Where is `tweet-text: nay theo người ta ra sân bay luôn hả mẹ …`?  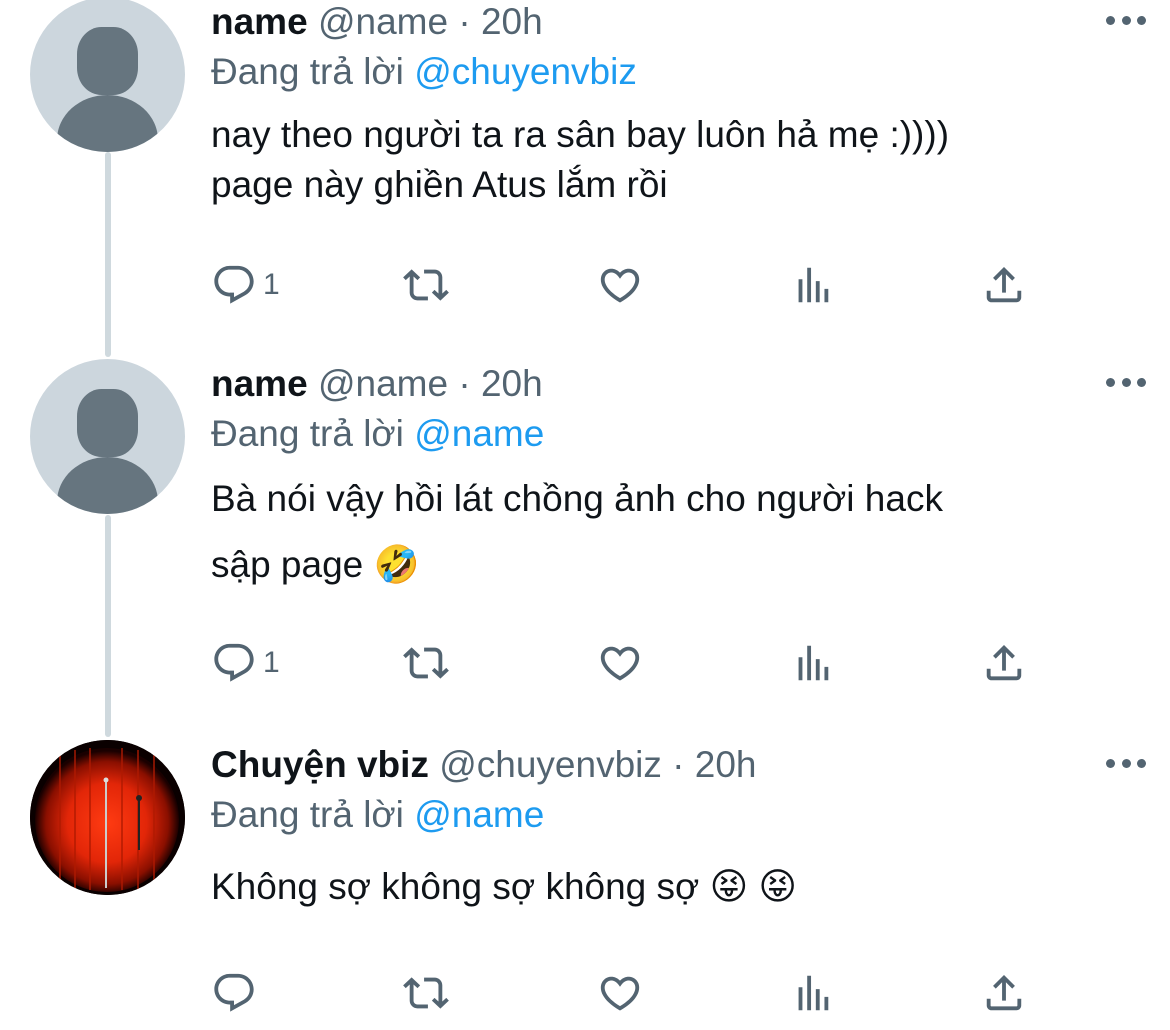 tweet-text: nay theo người ta ra sân bay luôn hả mẹ … is located at coordinates (680, 160).